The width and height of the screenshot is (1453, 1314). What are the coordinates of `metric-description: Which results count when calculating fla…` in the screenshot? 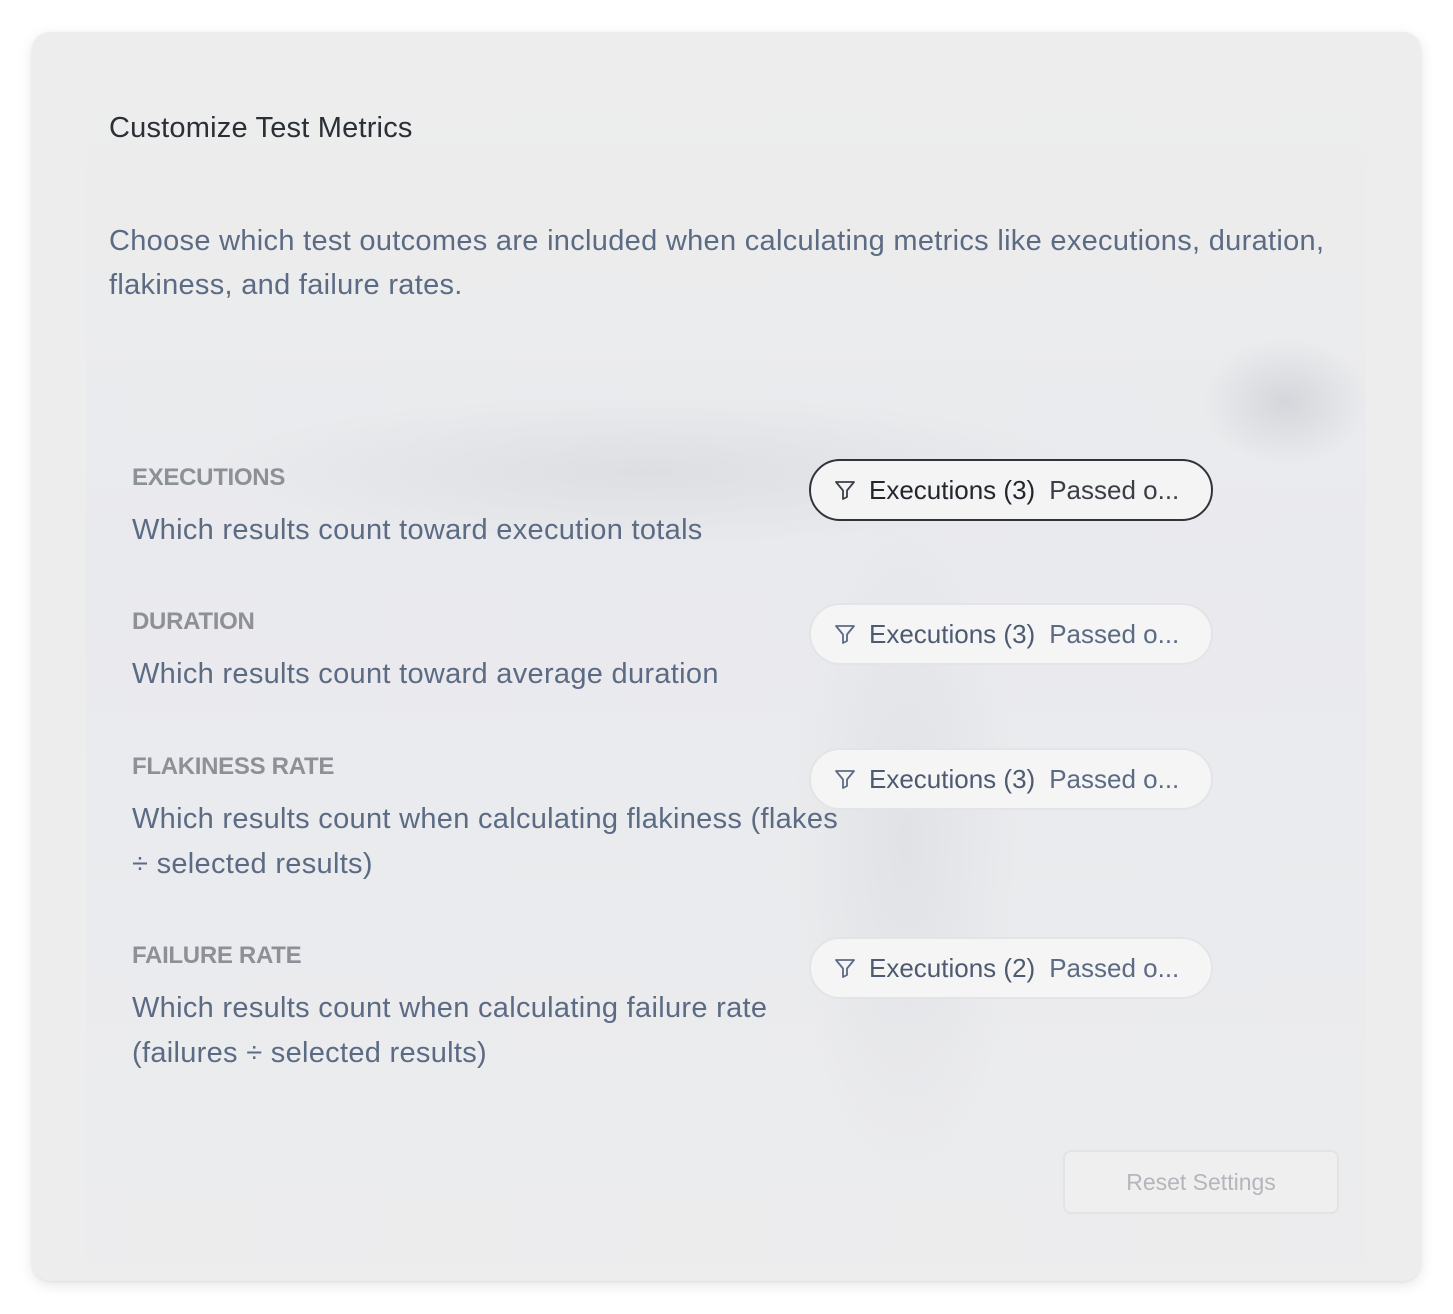 It's located at (485, 841).